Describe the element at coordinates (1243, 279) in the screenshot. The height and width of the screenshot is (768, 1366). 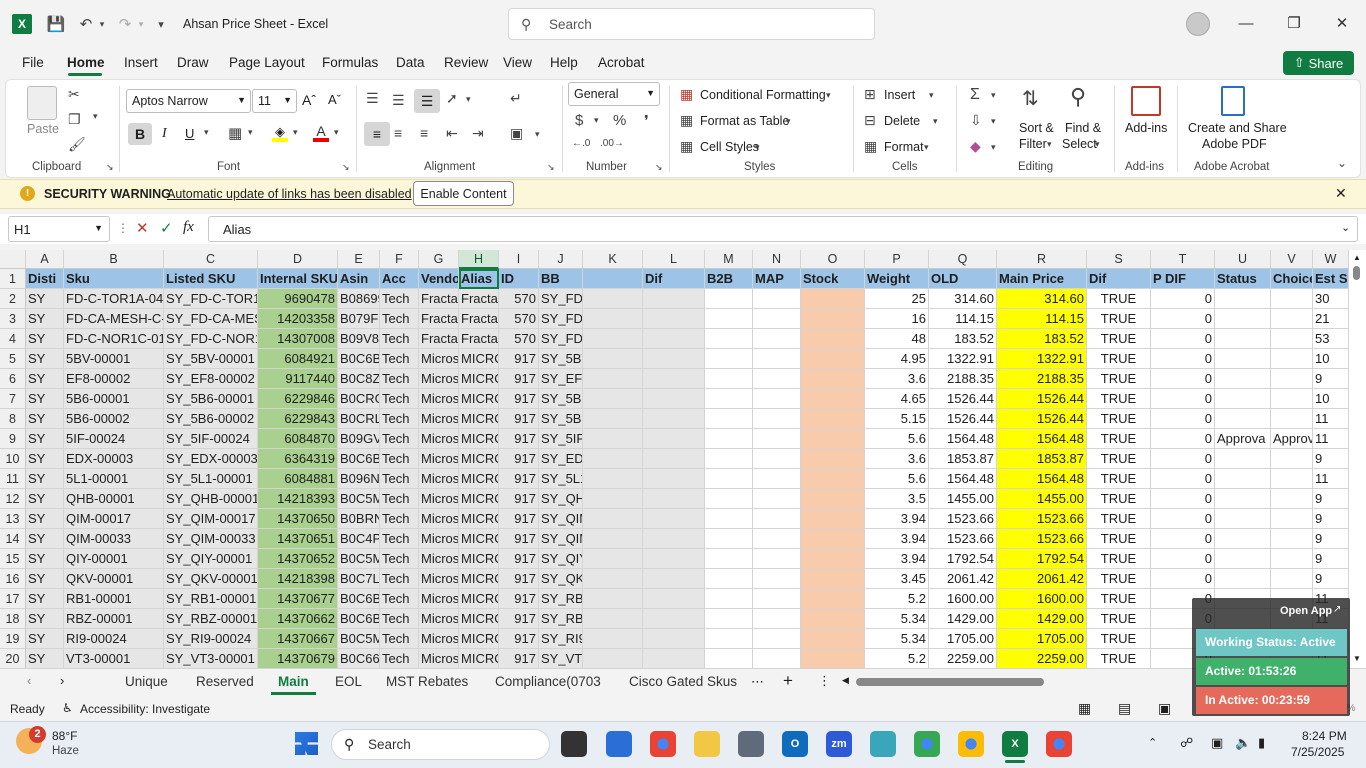
I see `header-cell: Status` at that location.